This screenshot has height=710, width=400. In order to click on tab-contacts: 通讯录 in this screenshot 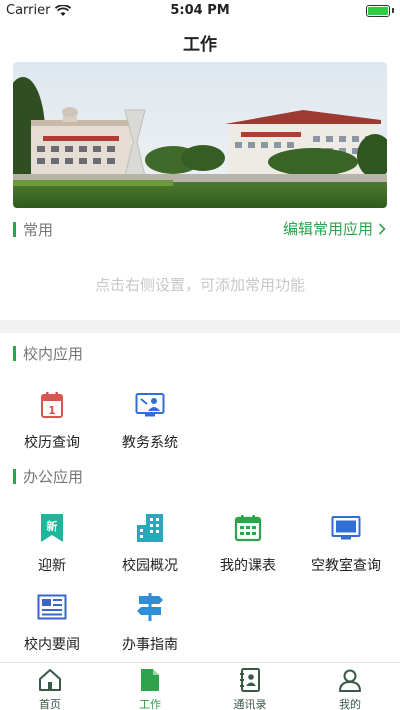, I will do `click(250, 688)`.